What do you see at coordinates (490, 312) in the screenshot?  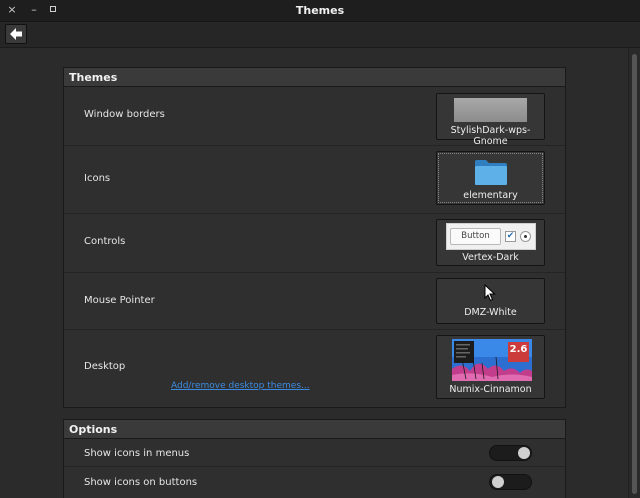 I see `mouse-pointer-theme-name: DMZ-White` at bounding box center [490, 312].